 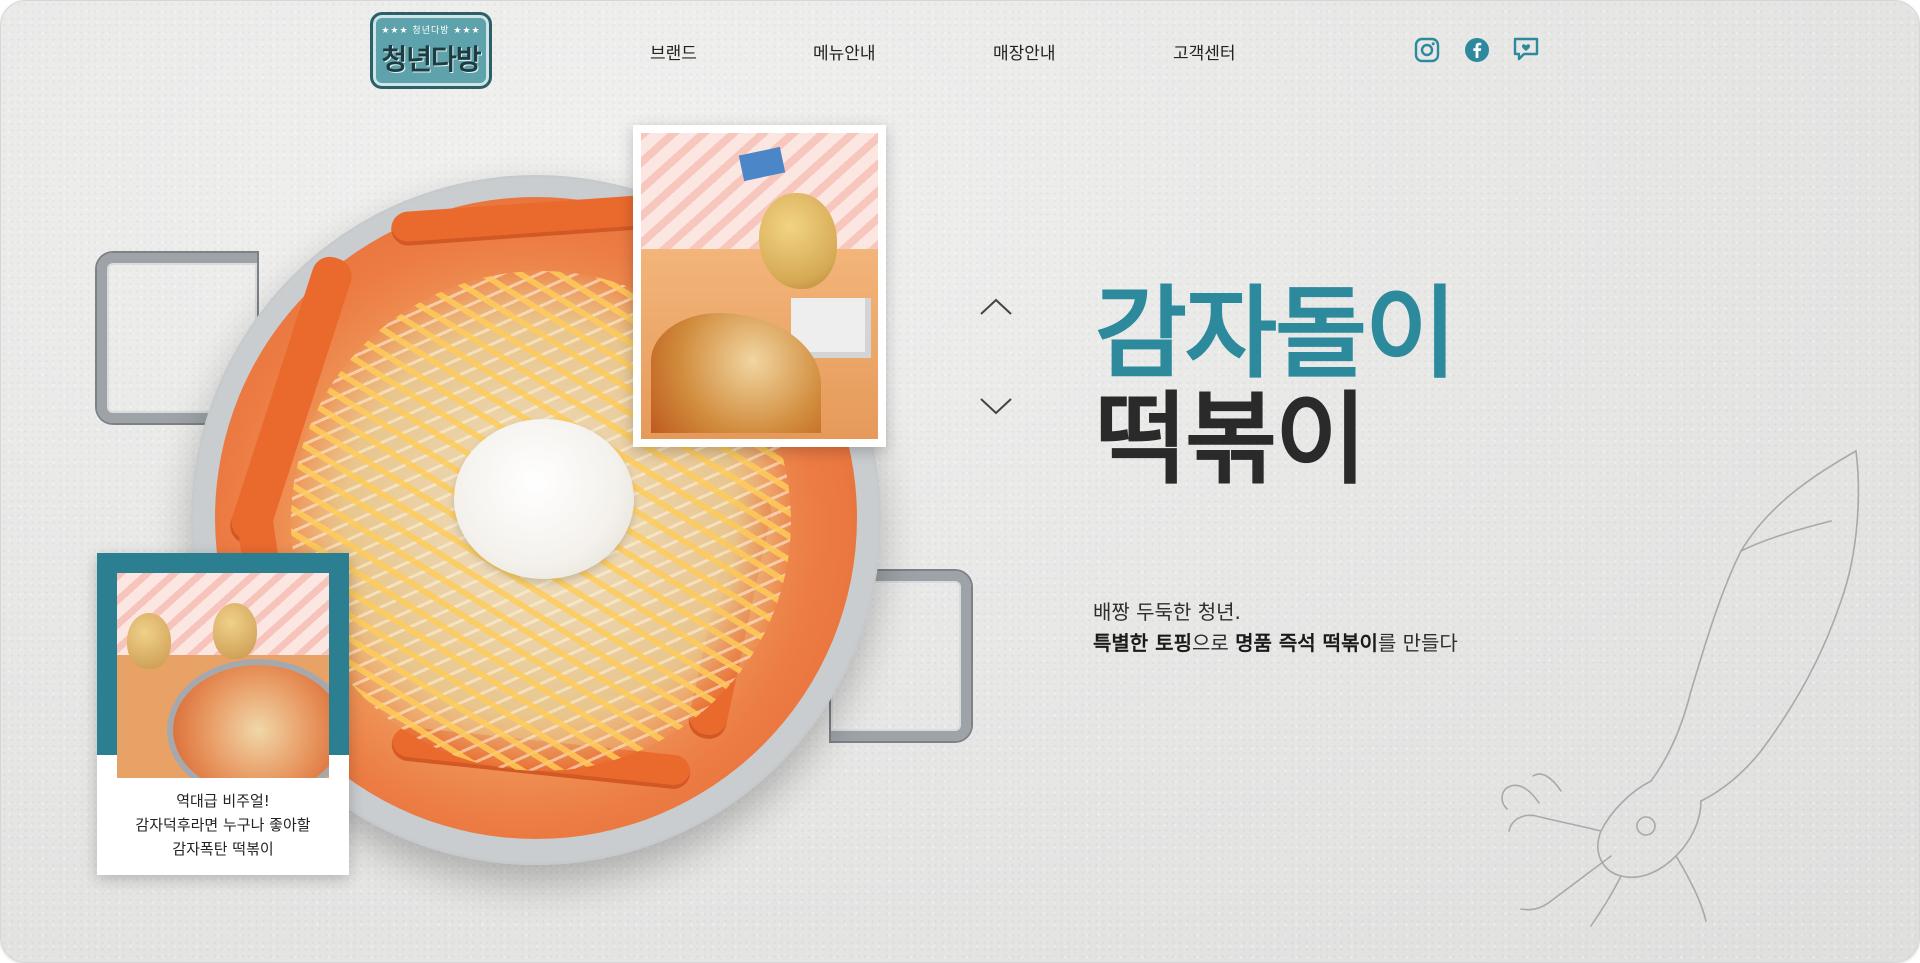 What do you see at coordinates (1680, 688) in the screenshot?
I see `squid-sketch-illustration` at bounding box center [1680, 688].